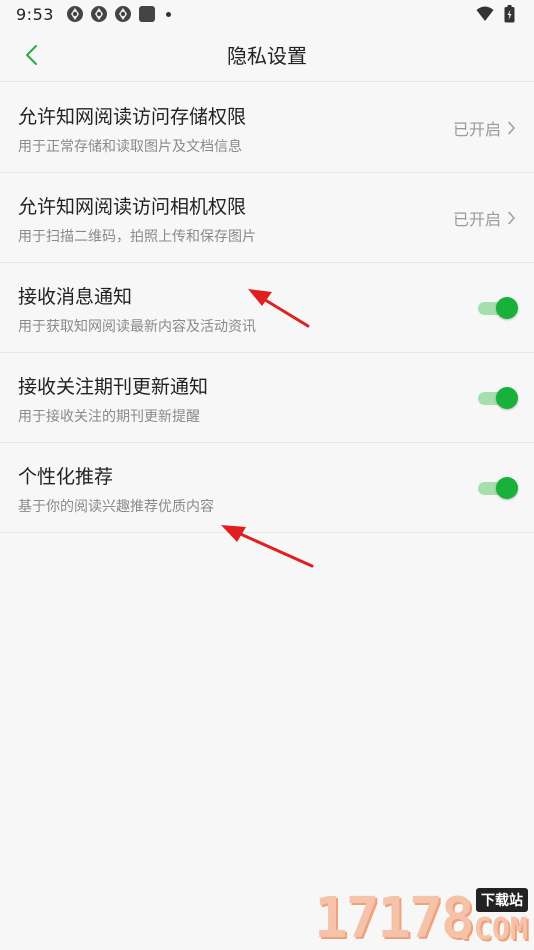 Image resolution: width=534 pixels, height=950 pixels. I want to click on journal-update-toggle, so click(497, 398).